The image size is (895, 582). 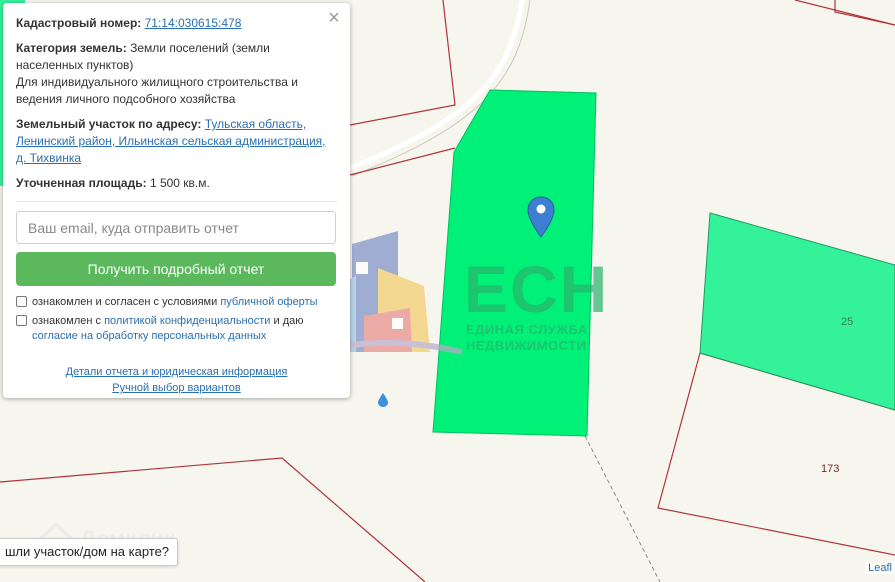 What do you see at coordinates (541, 217) in the screenshot?
I see `location-pin-icon` at bounding box center [541, 217].